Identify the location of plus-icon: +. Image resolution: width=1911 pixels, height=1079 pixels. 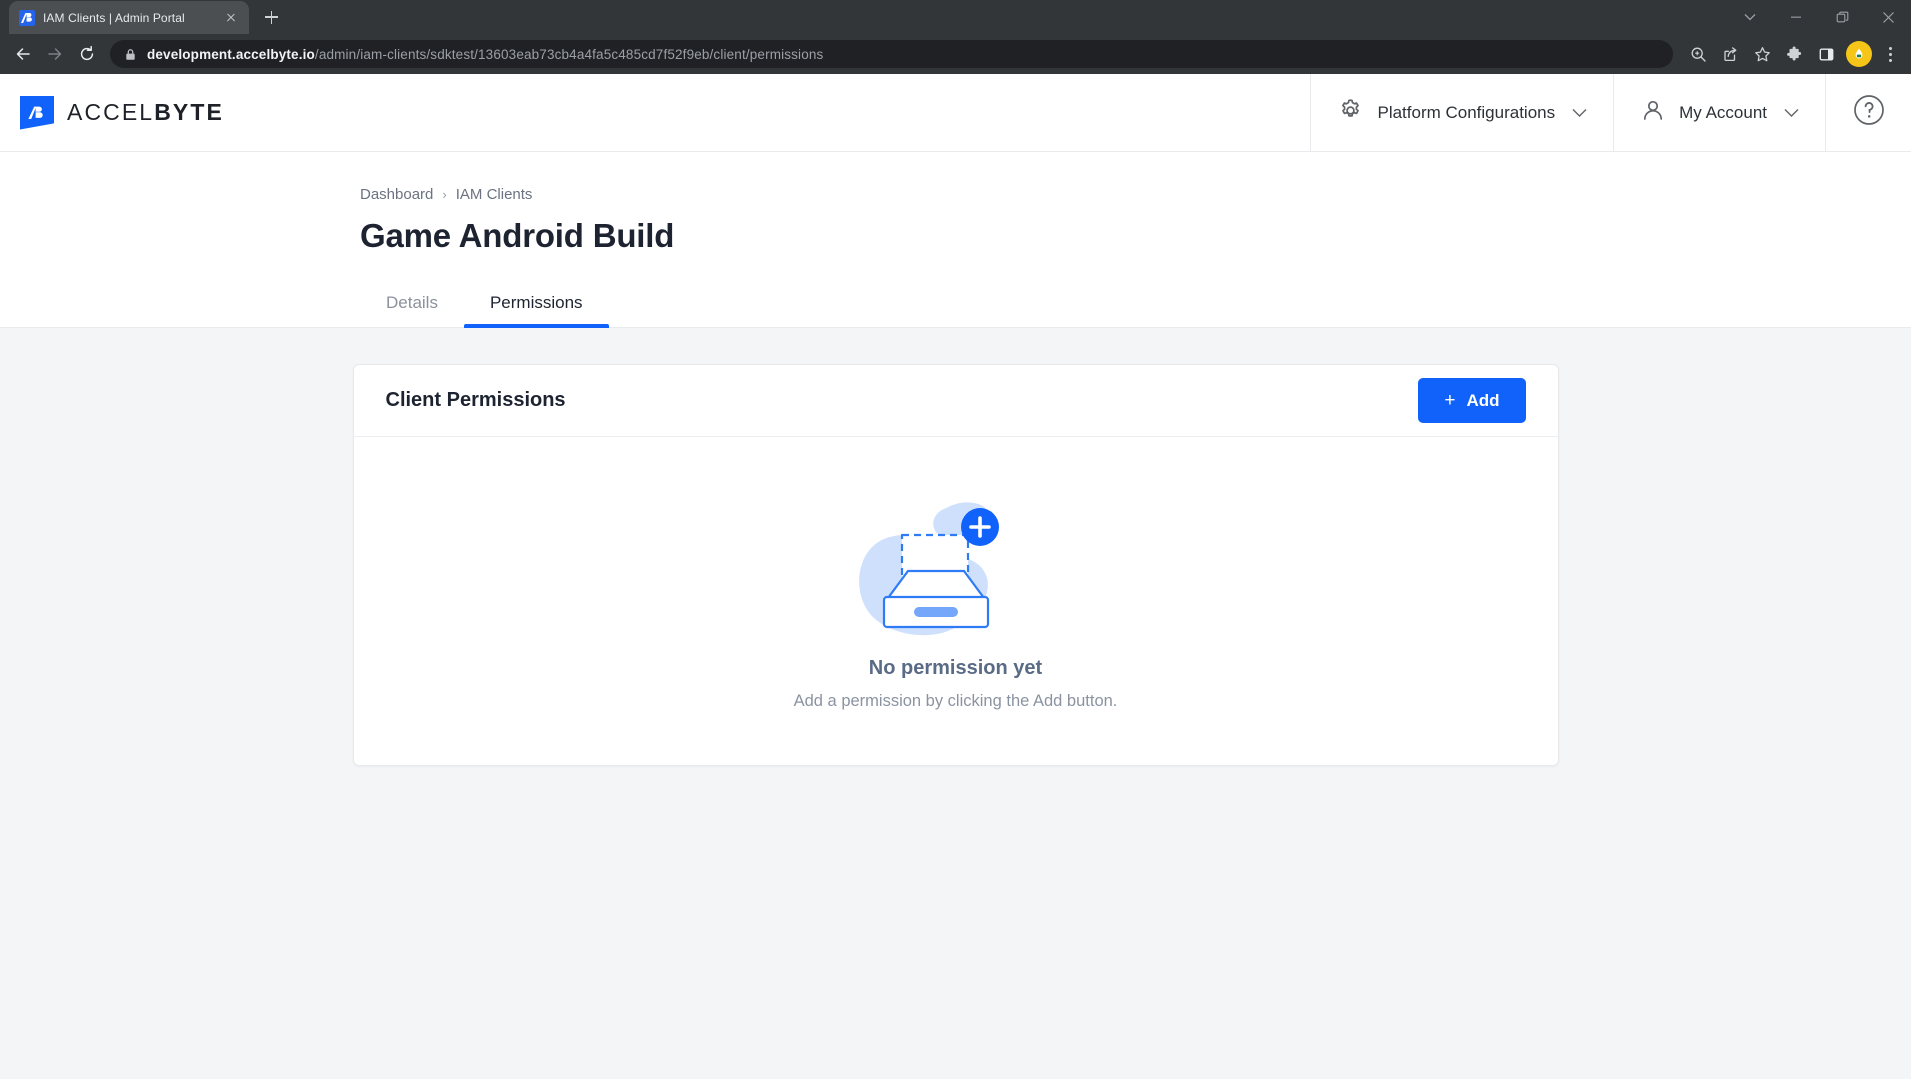
(1450, 400).